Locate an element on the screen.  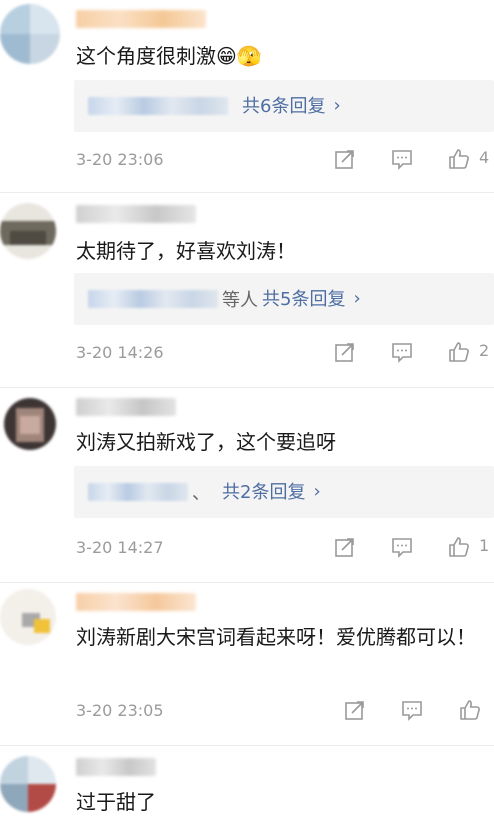
comment-text: 刘涛又拍新戏了，这个要追呀 is located at coordinates (206, 442).